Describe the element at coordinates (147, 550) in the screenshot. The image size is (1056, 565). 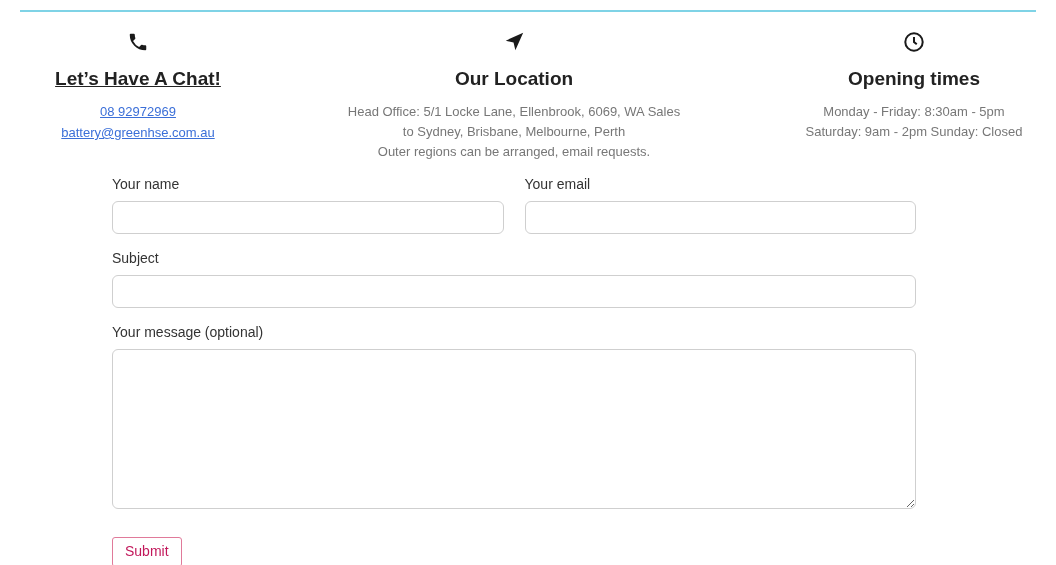
I see `submit-button: Submit` at that location.